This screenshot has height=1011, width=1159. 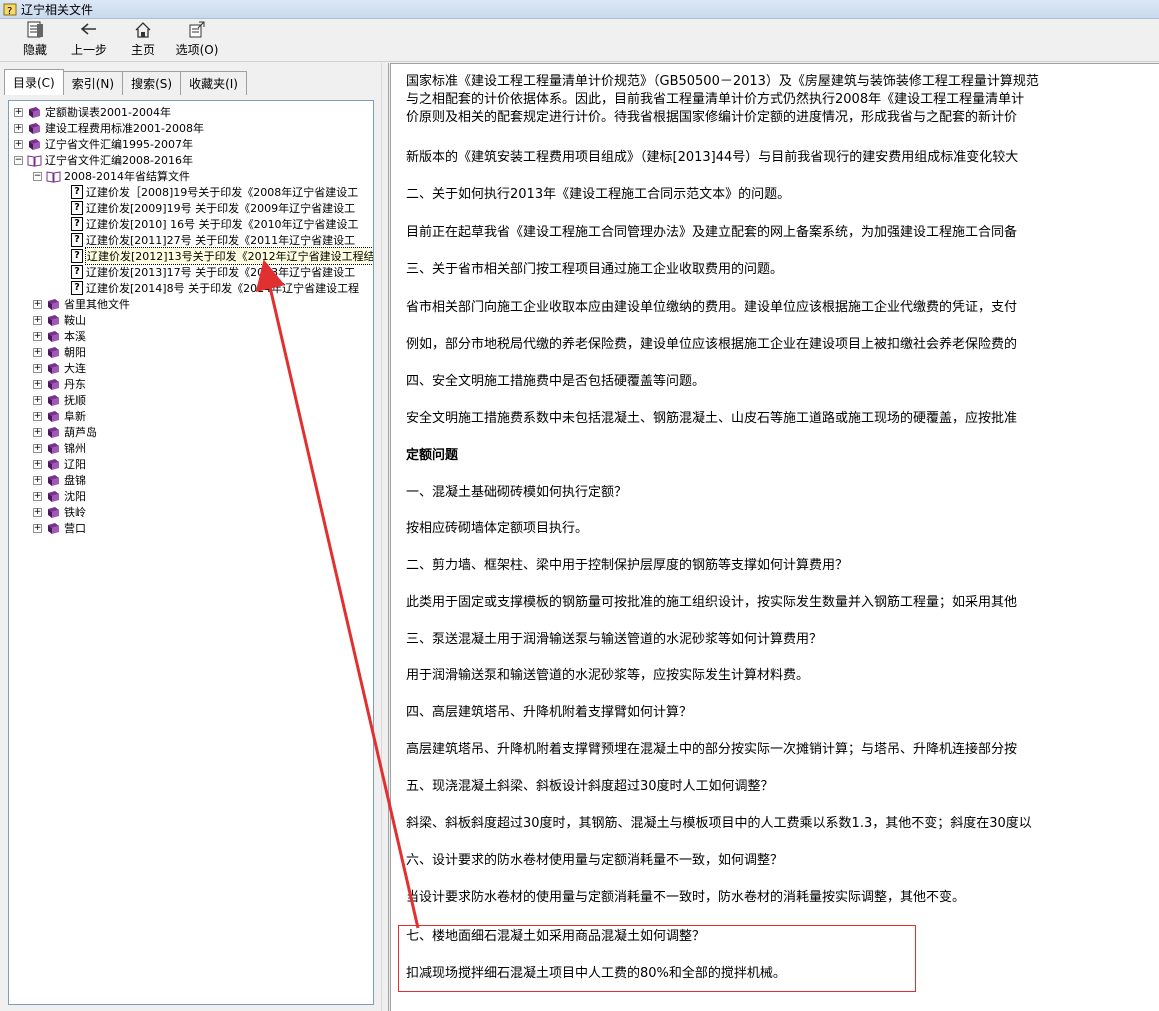 I want to click on content-paragraph: 四、高层建筑塔吊、升降机附着支撑臂如何计算？, so click(x=549, y=712).